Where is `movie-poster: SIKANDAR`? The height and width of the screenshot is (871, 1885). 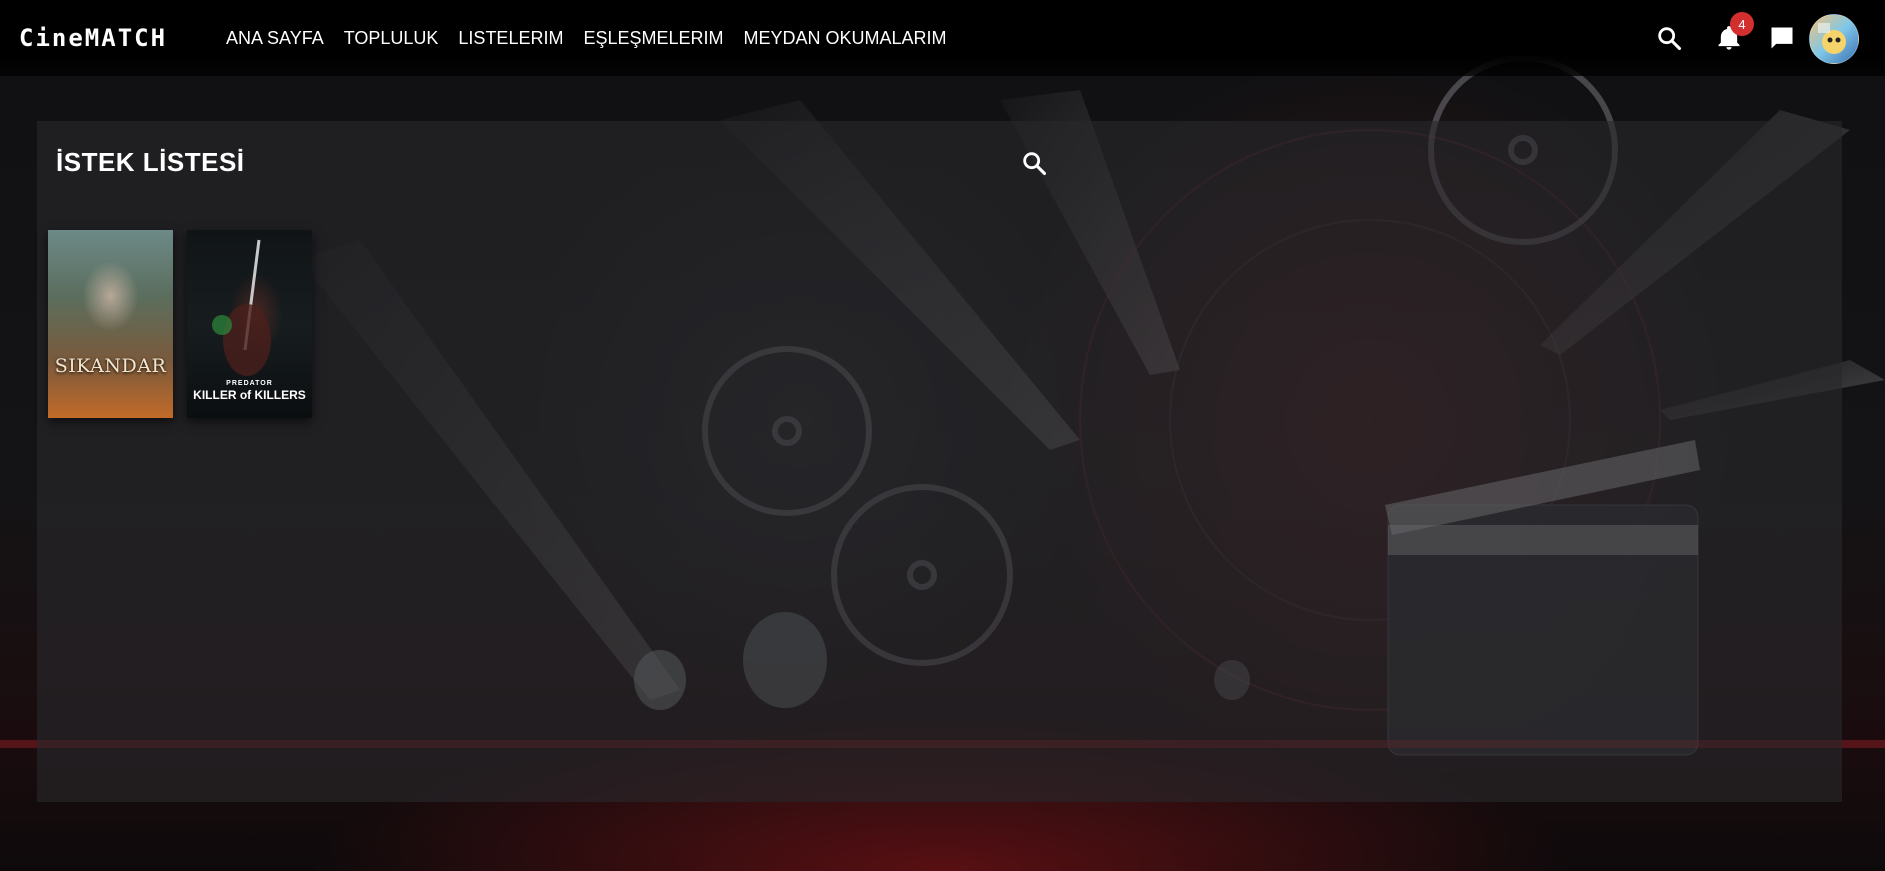 movie-poster: SIKANDAR is located at coordinates (110, 324).